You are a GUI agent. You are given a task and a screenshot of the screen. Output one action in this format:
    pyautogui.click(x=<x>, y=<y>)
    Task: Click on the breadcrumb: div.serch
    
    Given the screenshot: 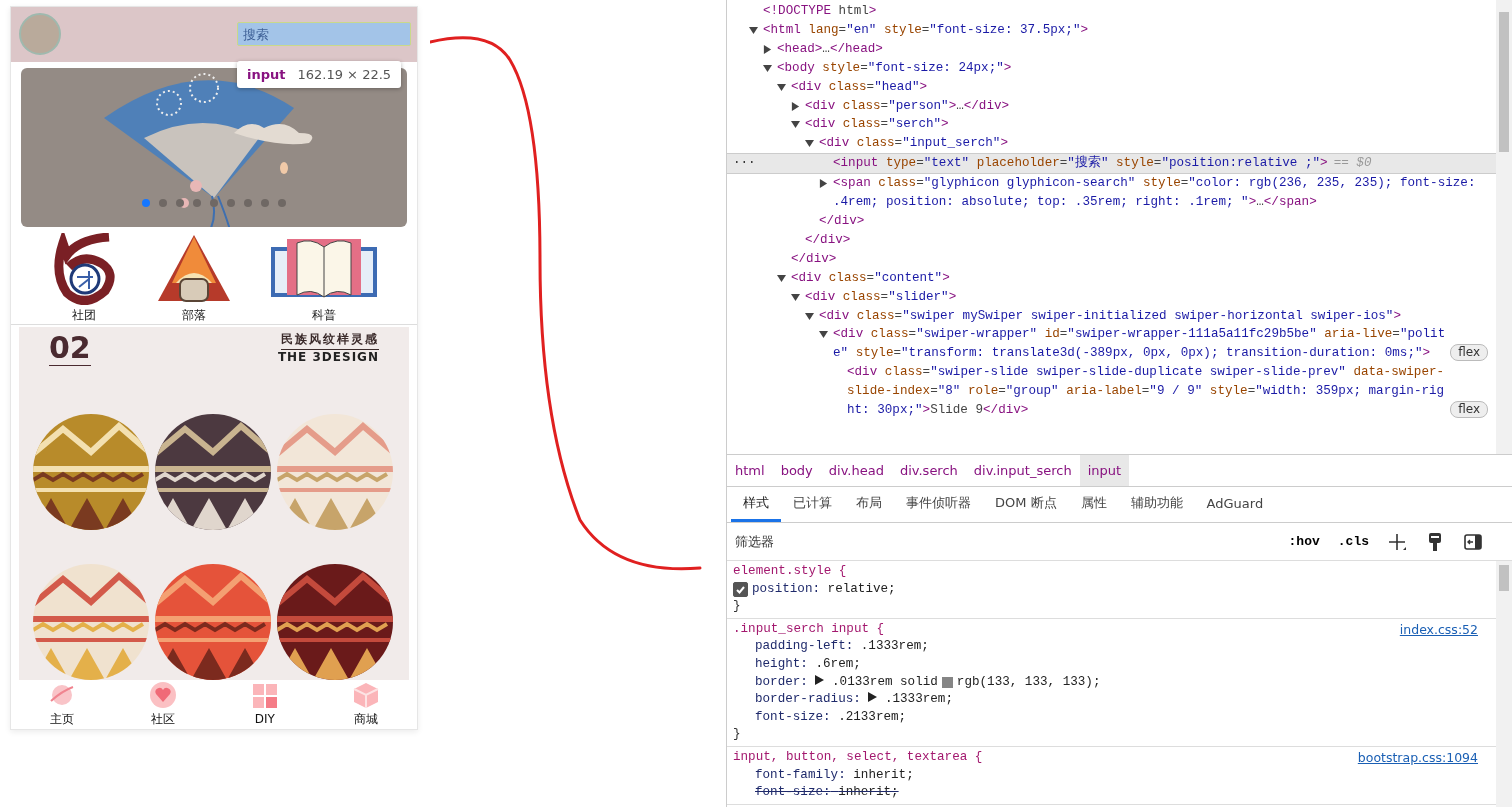 What is the action you would take?
    pyautogui.click(x=928, y=470)
    